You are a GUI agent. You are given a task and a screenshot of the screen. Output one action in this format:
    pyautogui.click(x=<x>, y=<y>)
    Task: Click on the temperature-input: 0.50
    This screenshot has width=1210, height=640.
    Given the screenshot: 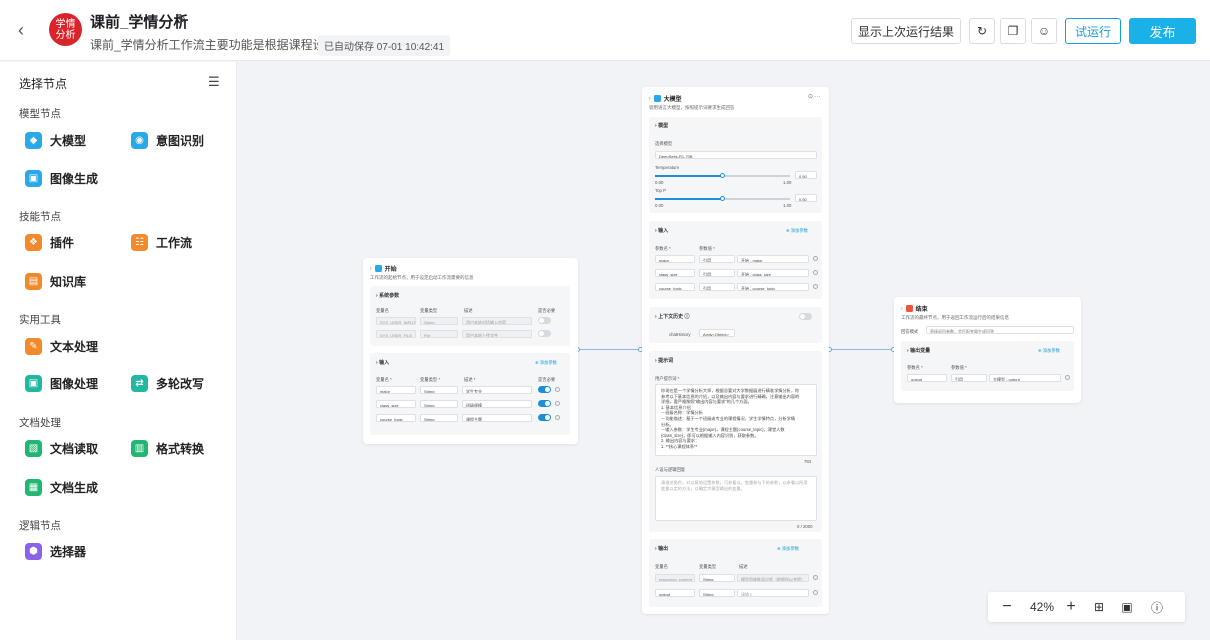 What is the action you would take?
    pyautogui.click(x=806, y=175)
    